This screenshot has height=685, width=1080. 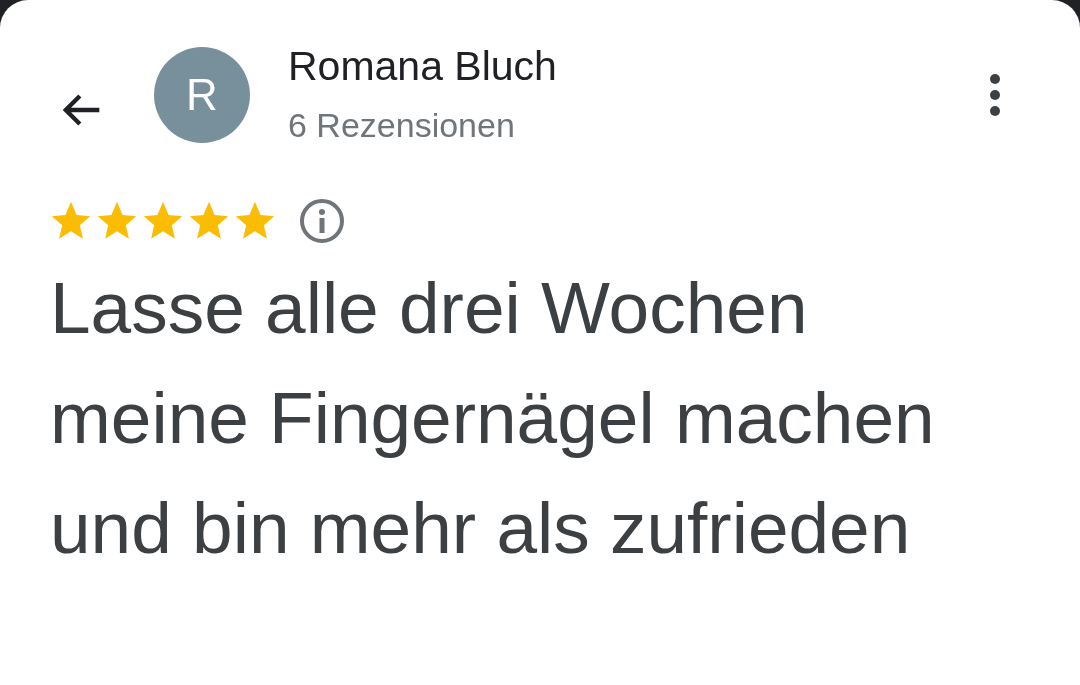 I want to click on review-count: 6 Rezensionen, so click(x=402, y=125).